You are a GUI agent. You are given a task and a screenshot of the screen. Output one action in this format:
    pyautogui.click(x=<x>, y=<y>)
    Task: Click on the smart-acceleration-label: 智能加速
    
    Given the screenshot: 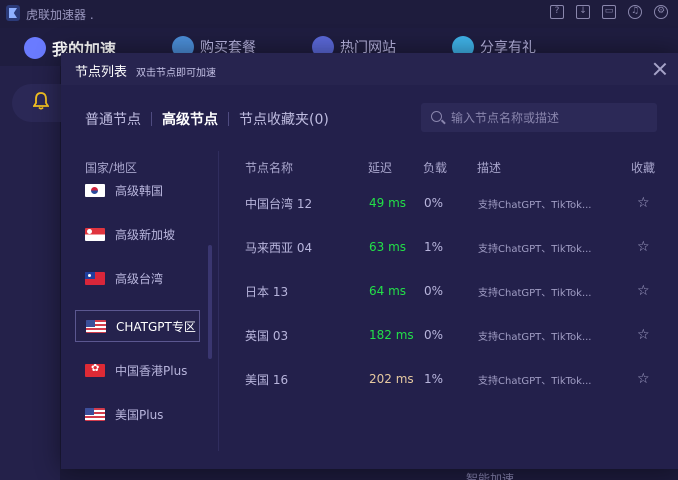 What is the action you would take?
    pyautogui.click(x=490, y=476)
    